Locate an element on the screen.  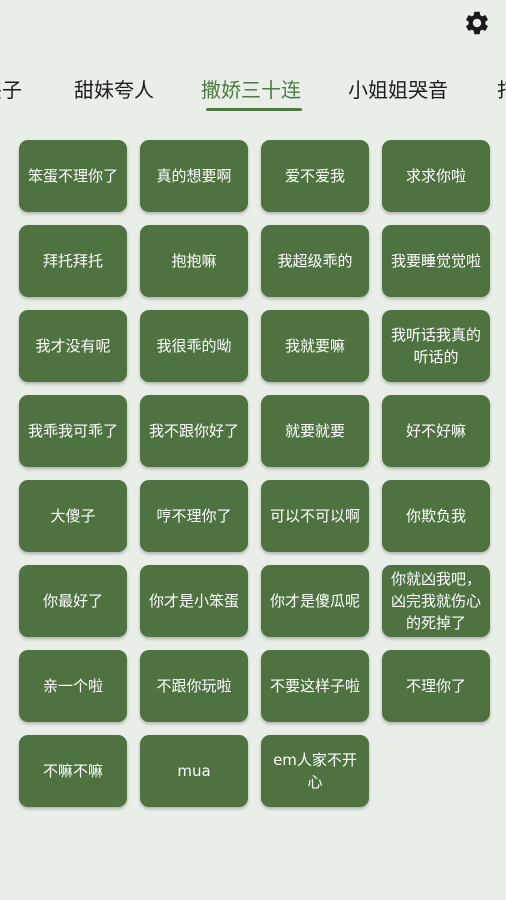
sound-button-label: 你才是小笨蛋 is located at coordinates (193, 601).